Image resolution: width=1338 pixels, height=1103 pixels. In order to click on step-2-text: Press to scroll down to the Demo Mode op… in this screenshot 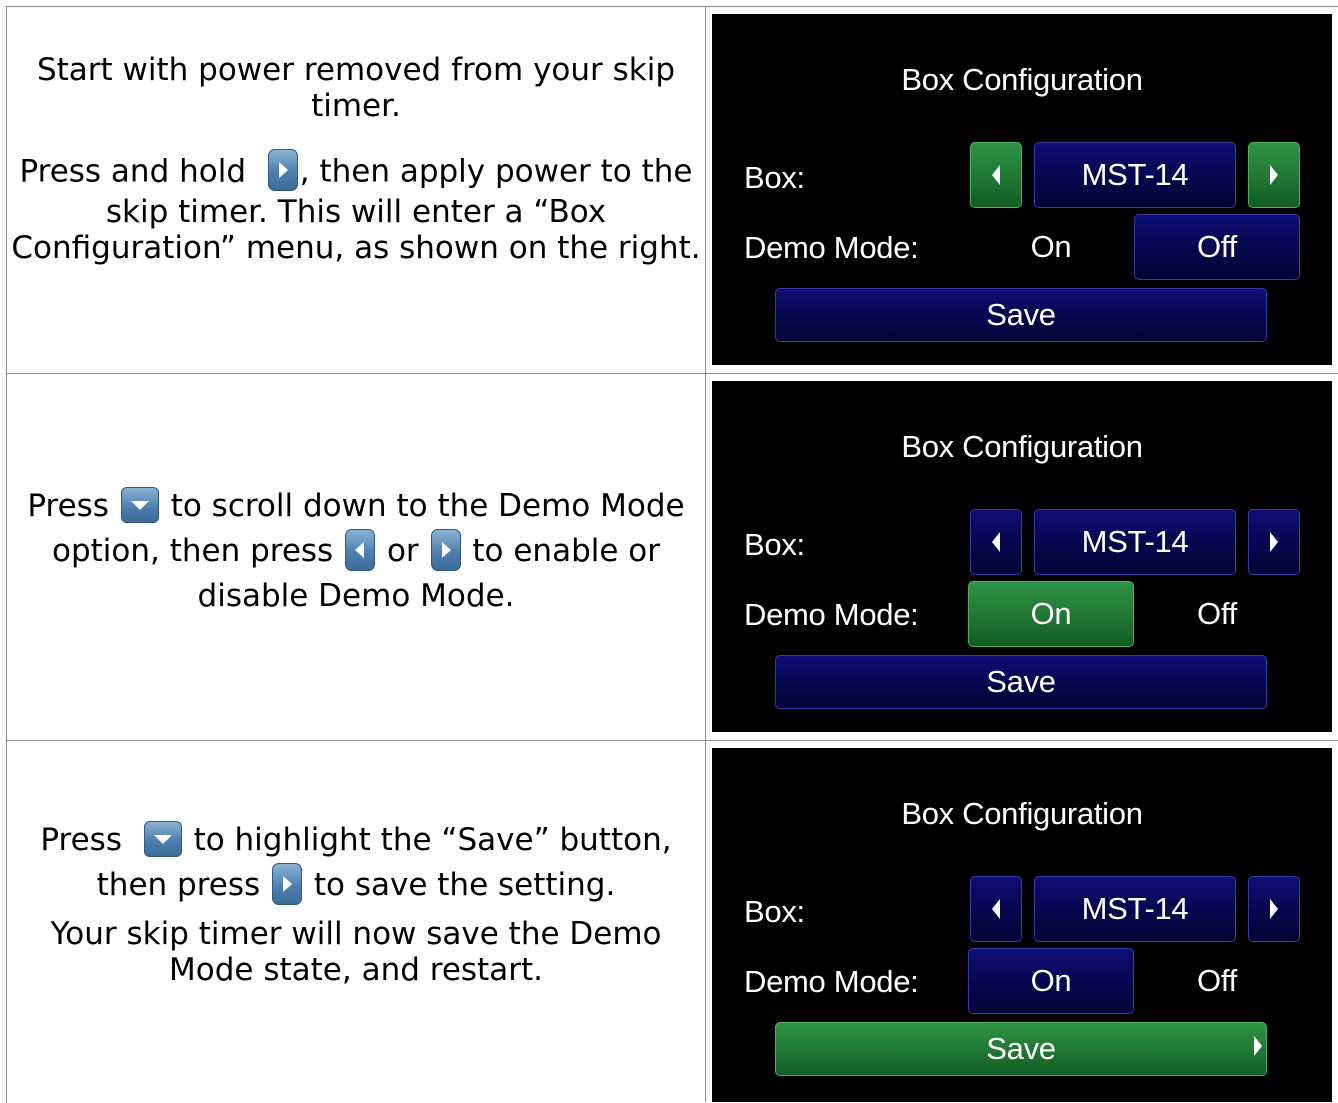, I will do `click(356, 550)`.